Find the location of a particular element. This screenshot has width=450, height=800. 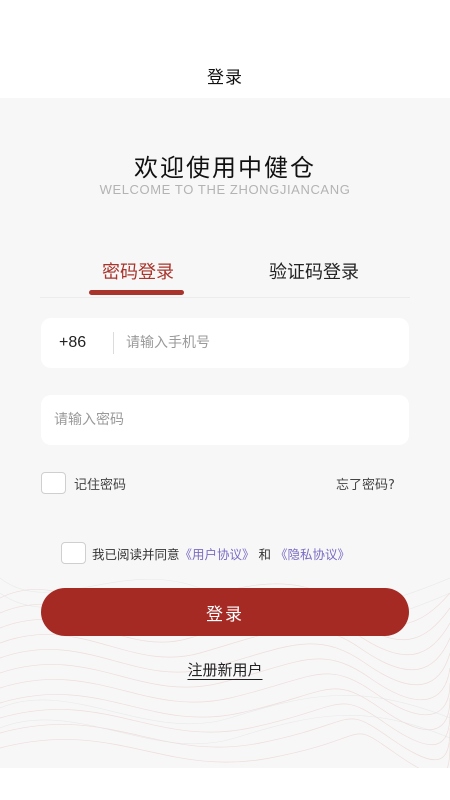

remember-password-checkbox is located at coordinates (53, 483).